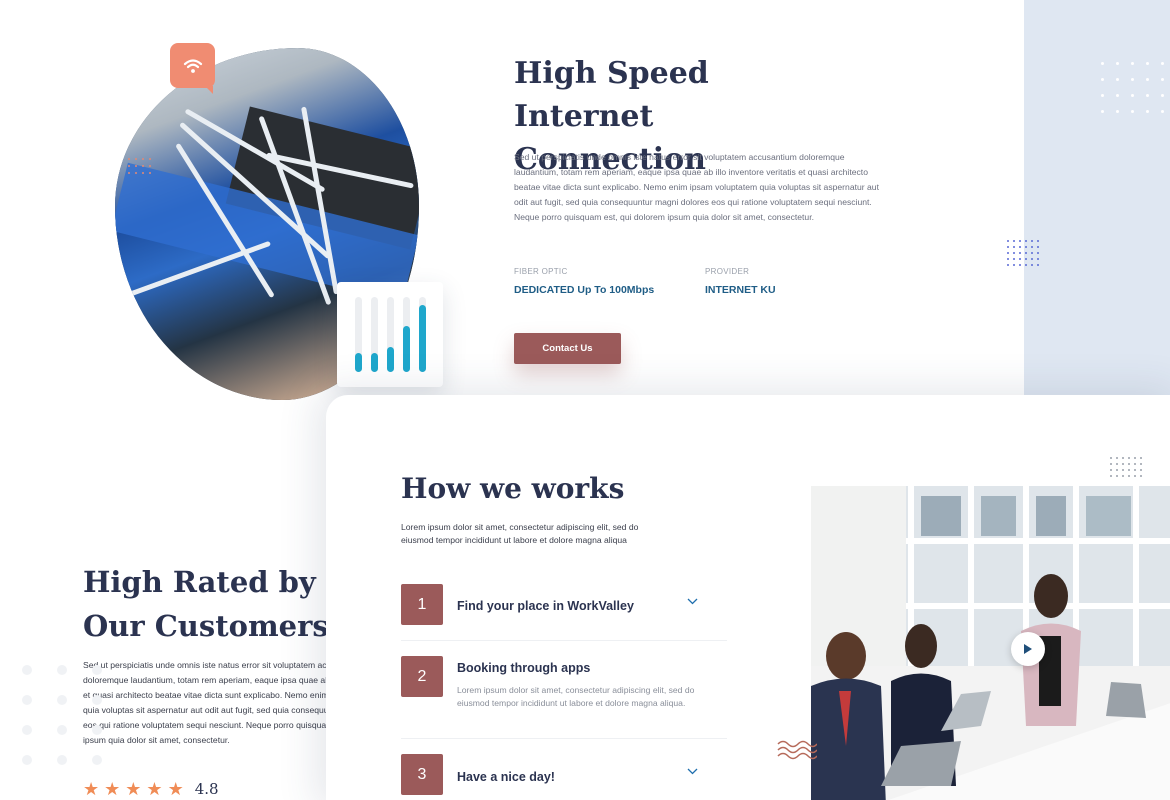 The height and width of the screenshot is (800, 1170). I want to click on wifi-badge, so click(192, 68).